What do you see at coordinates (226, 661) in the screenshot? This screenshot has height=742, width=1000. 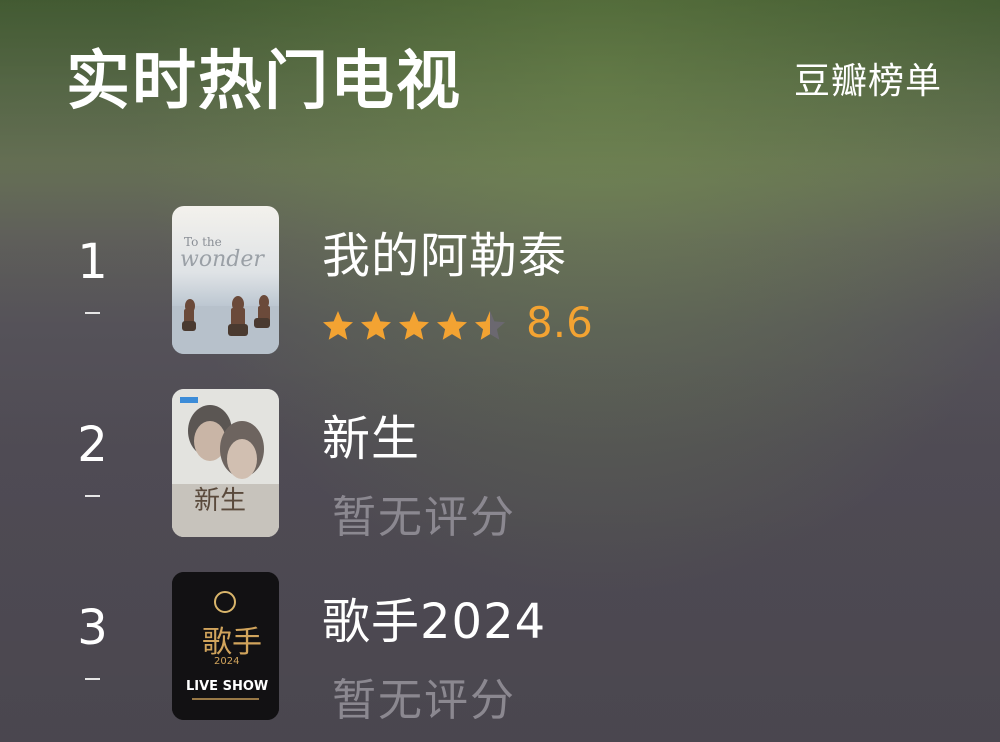 I see `svg-text: 2024` at bounding box center [226, 661].